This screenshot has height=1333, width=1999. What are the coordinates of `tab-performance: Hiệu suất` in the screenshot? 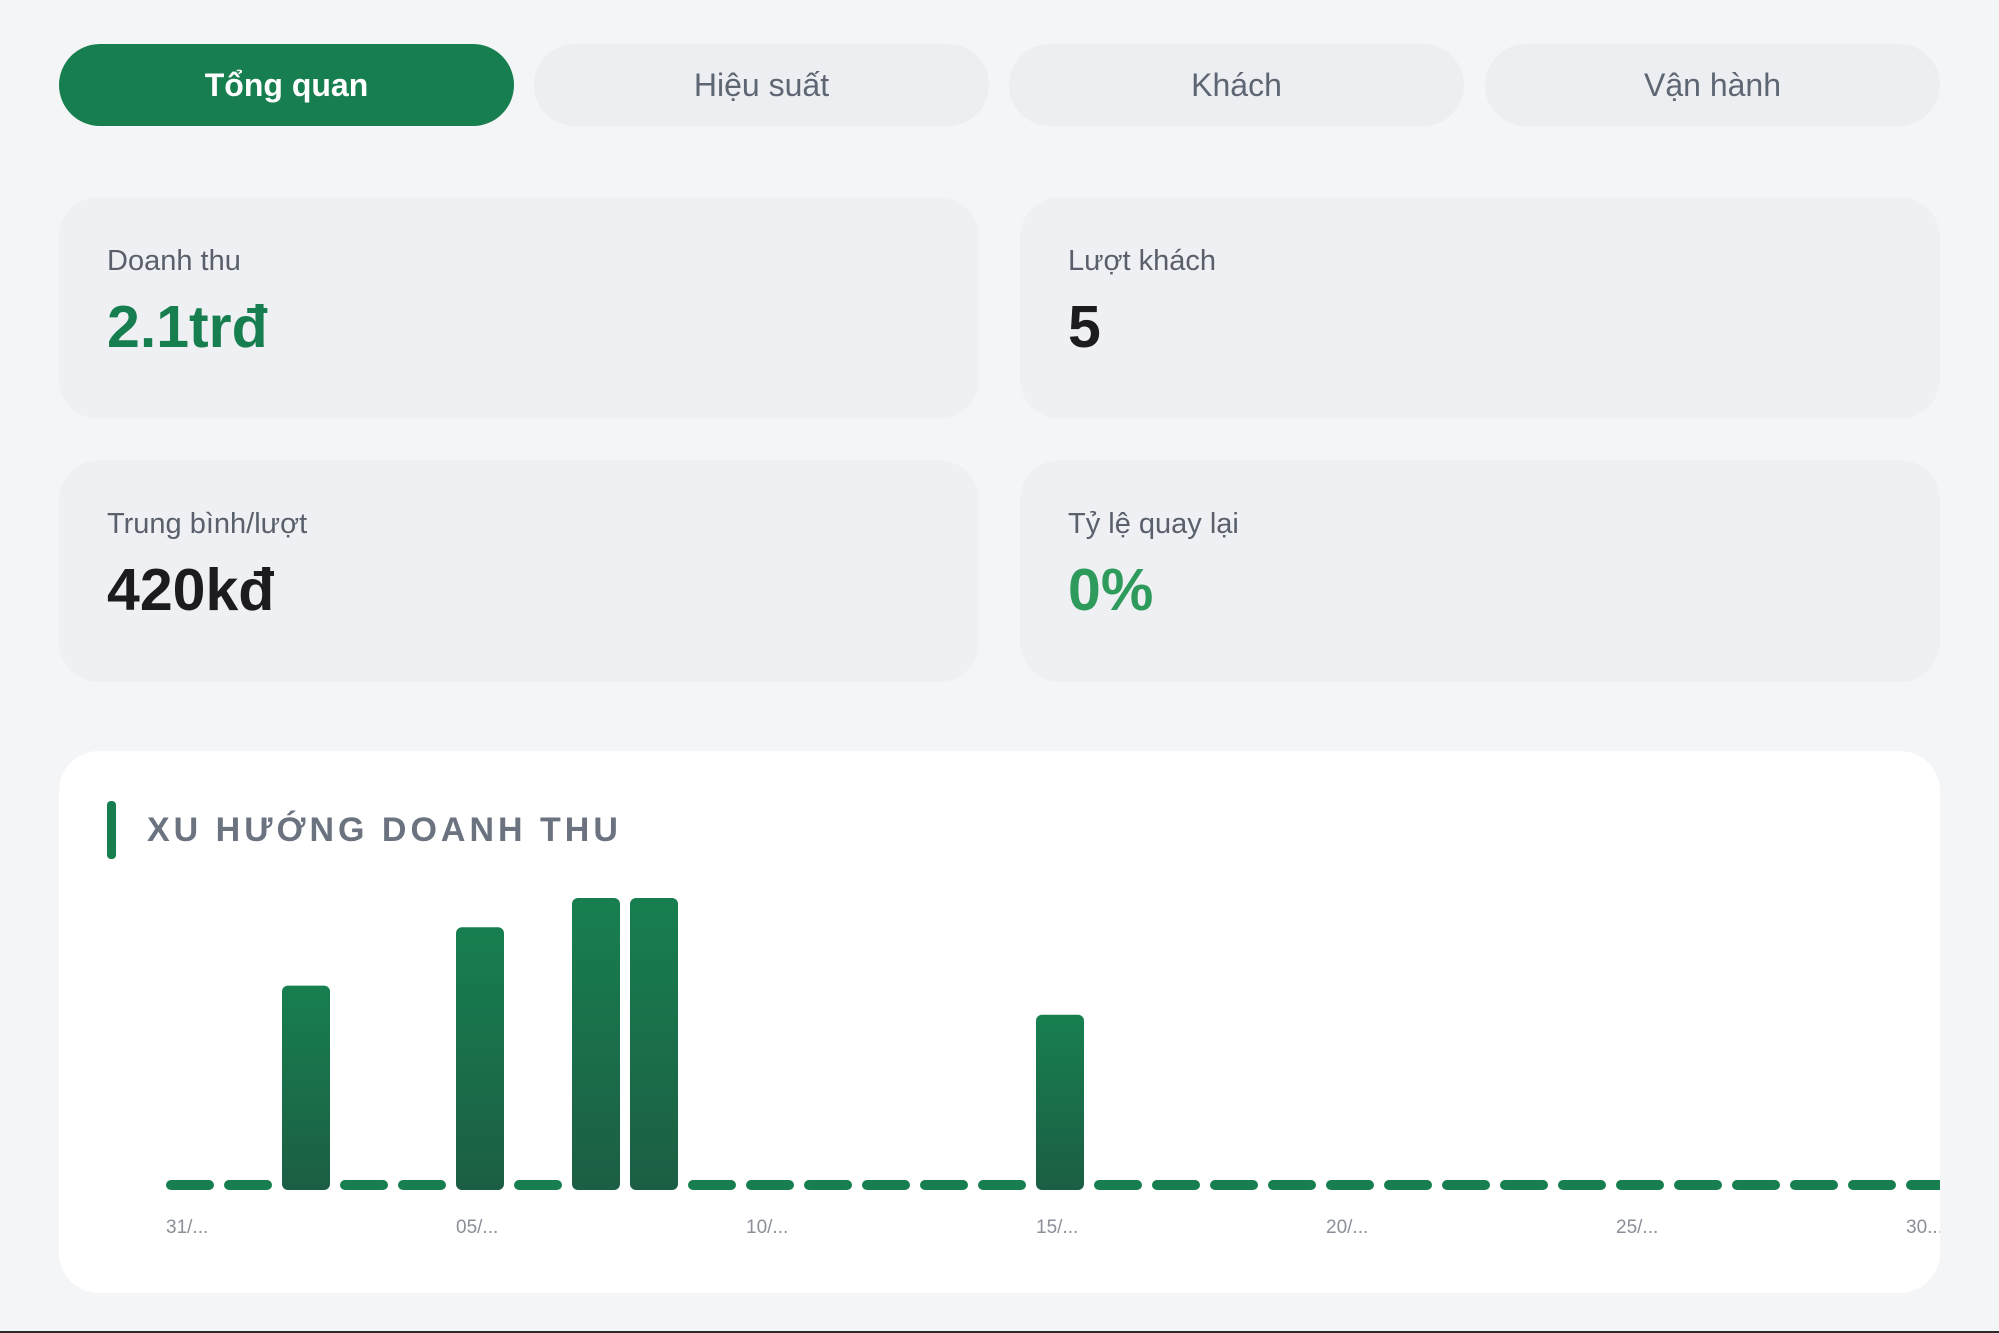 It's located at (761, 85).